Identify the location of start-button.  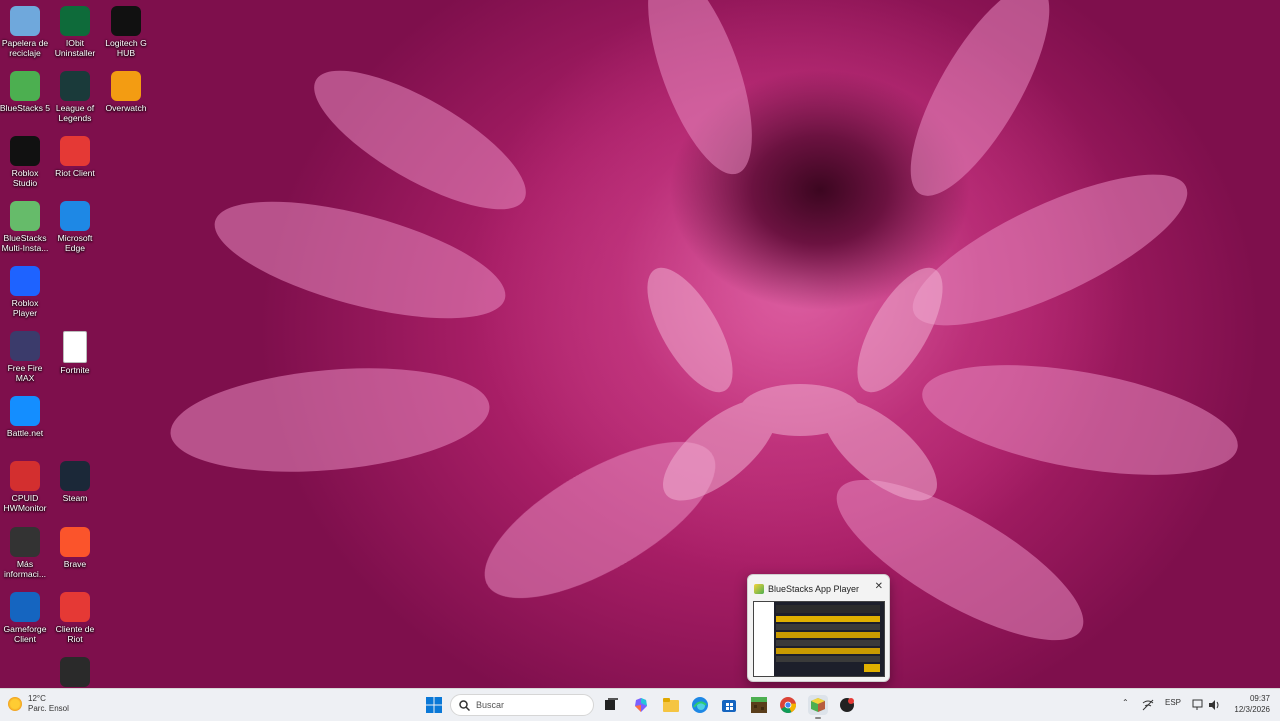
(434, 705).